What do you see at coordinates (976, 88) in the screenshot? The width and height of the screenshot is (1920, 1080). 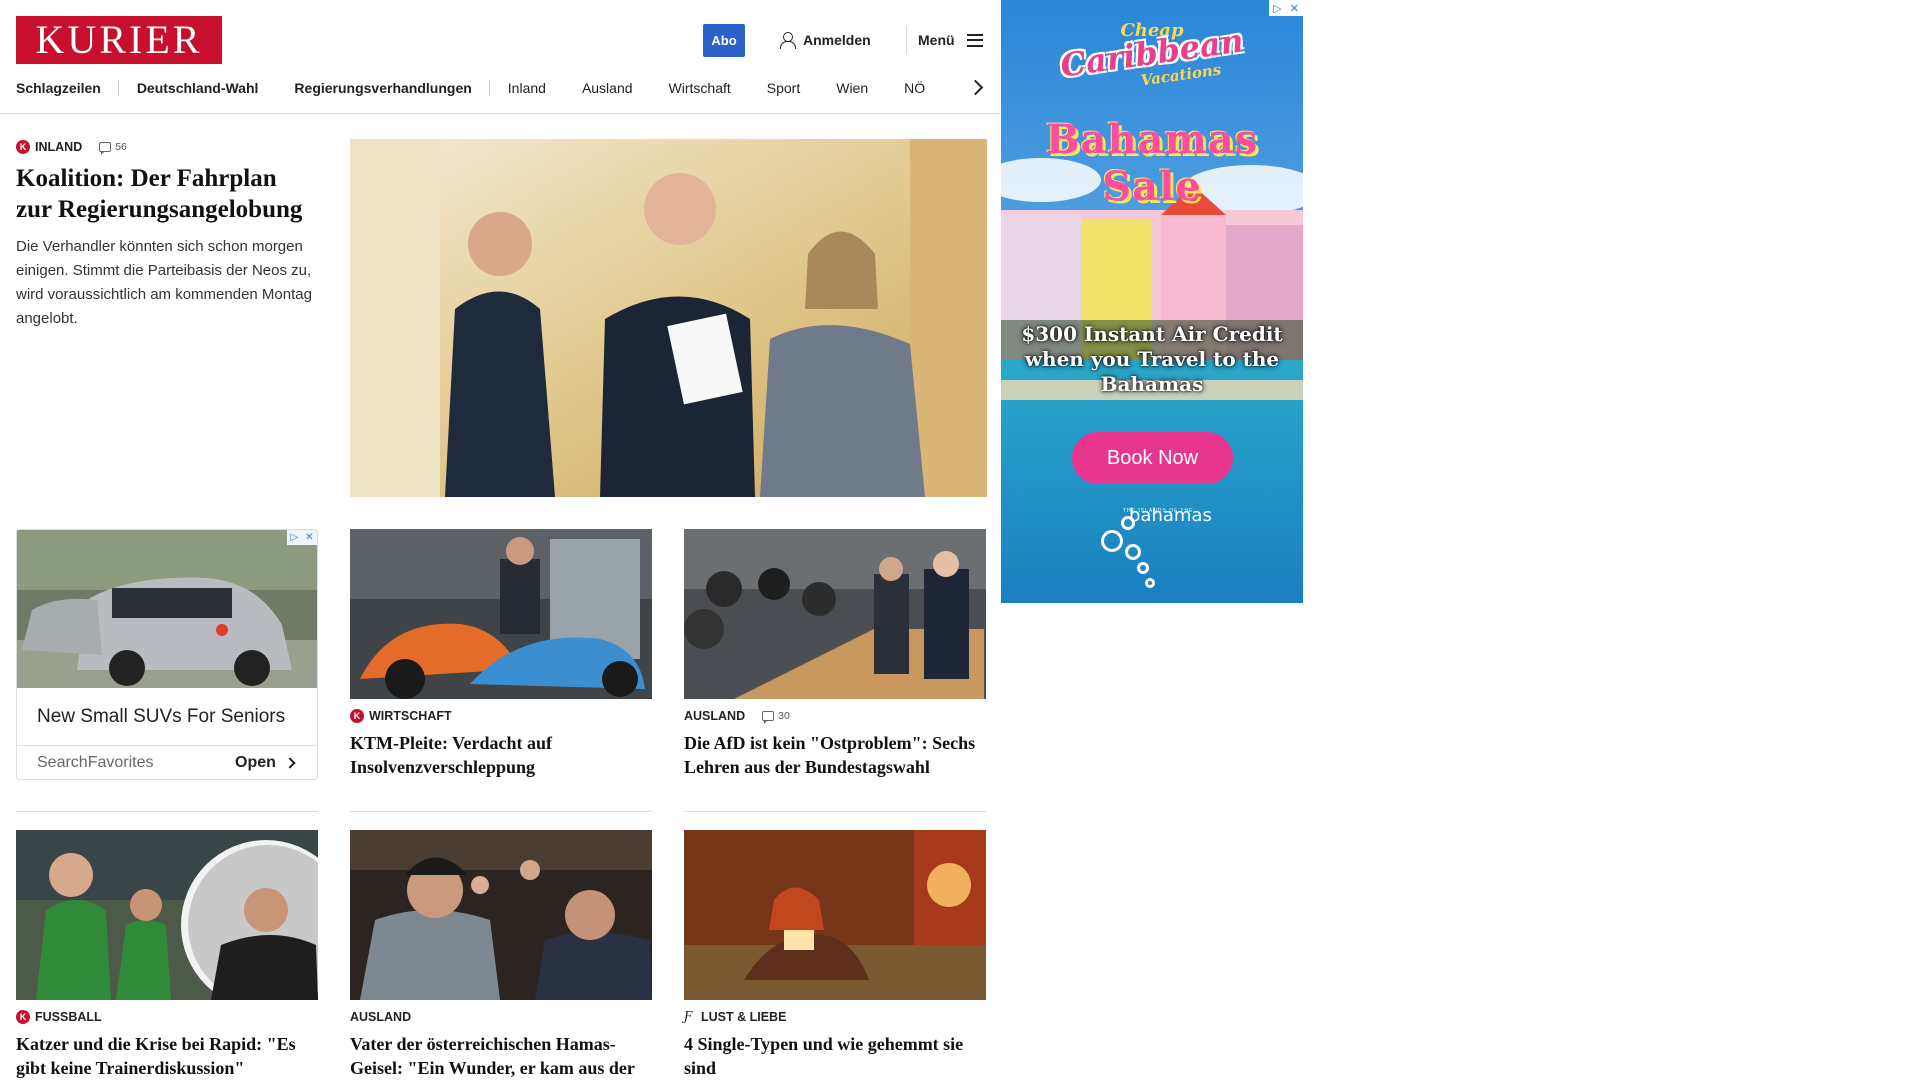 I see `nav-scroll-right-icon` at bounding box center [976, 88].